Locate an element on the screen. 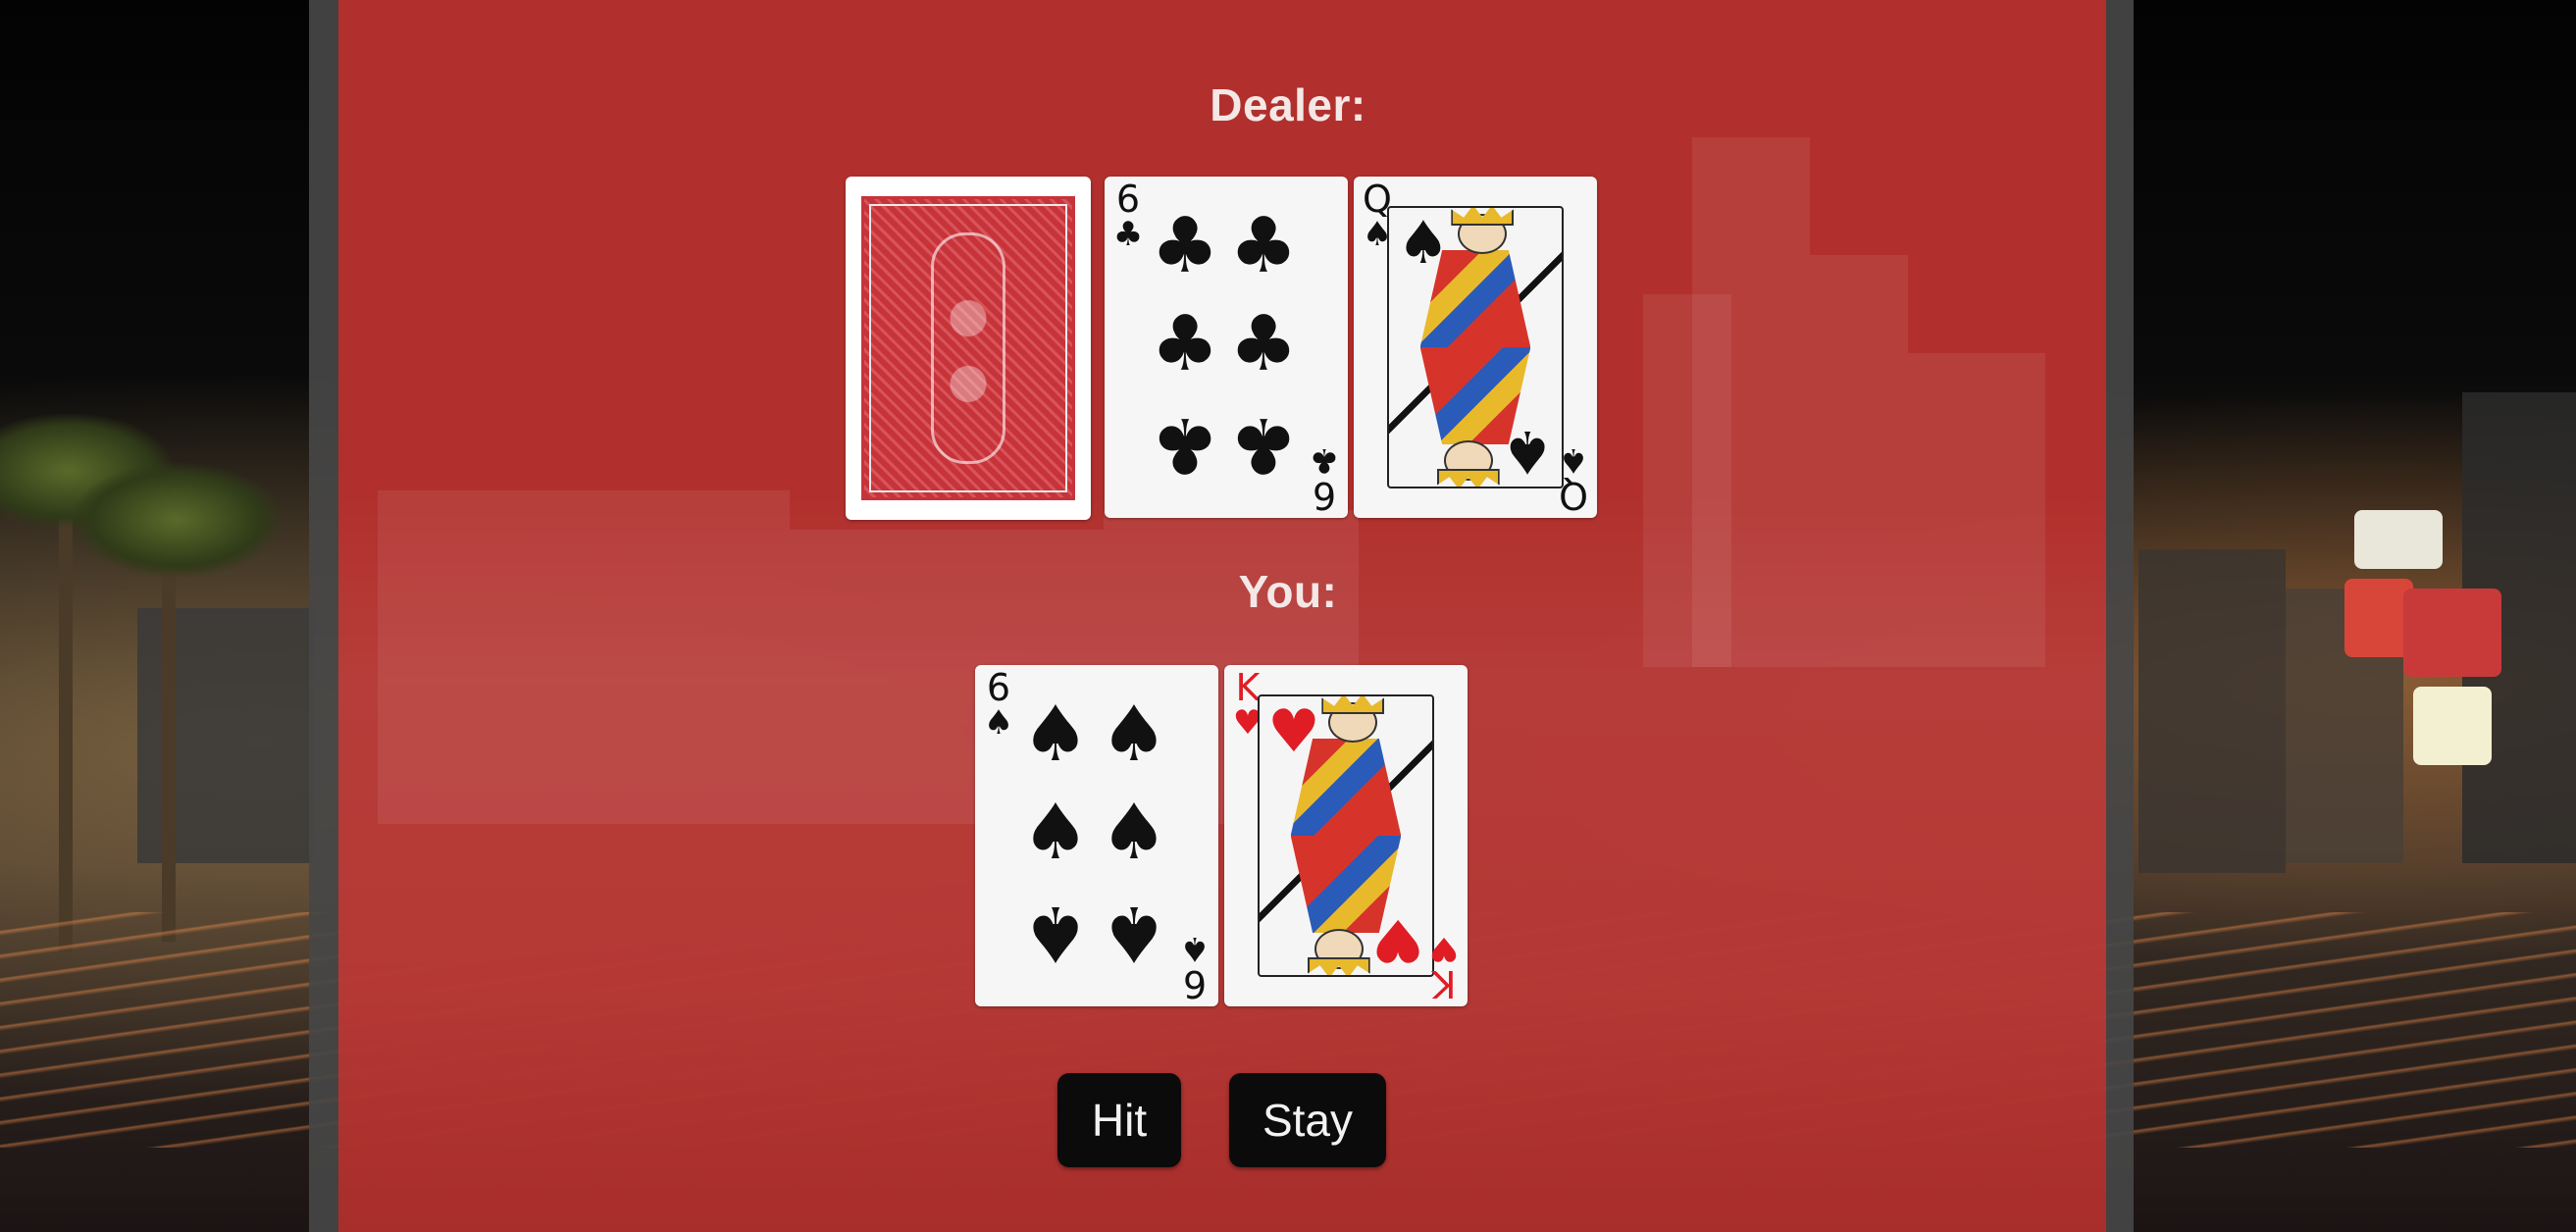 The height and width of the screenshot is (1232, 2576). king-face-art: ♥ ♥ is located at coordinates (1346, 835).